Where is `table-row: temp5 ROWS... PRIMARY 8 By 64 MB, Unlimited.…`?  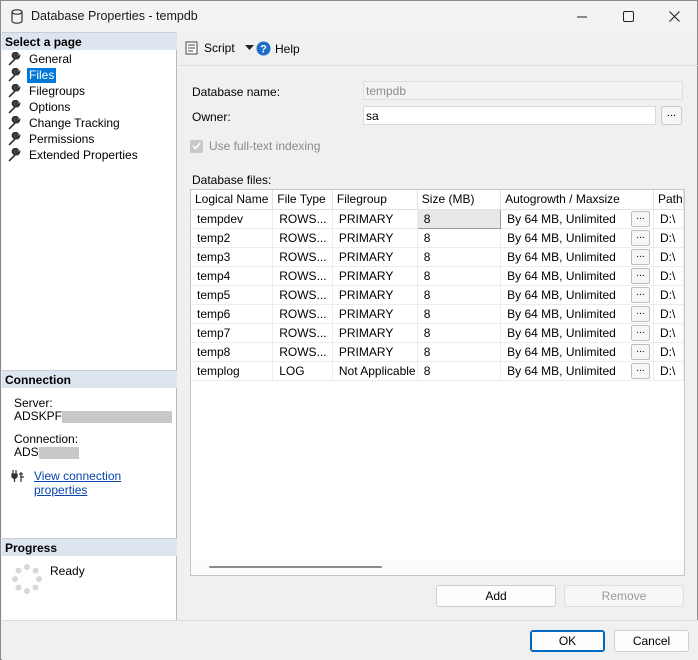 table-row: temp5 ROWS... PRIMARY 8 By 64 MB, Unlimited.… is located at coordinates (437, 295).